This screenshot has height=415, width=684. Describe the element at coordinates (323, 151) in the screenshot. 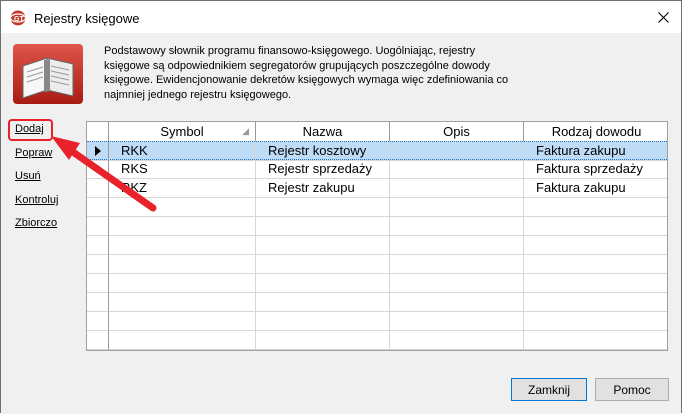

I see `cell-nazwa: Rejestr kosztowy` at that location.